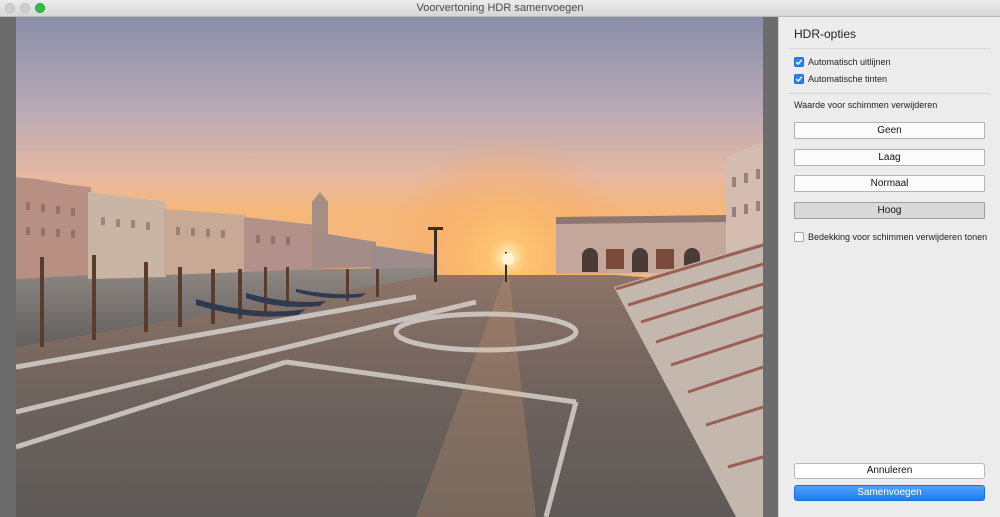  Describe the element at coordinates (889, 493) in the screenshot. I see `merge-button: Samenvoegen` at that location.